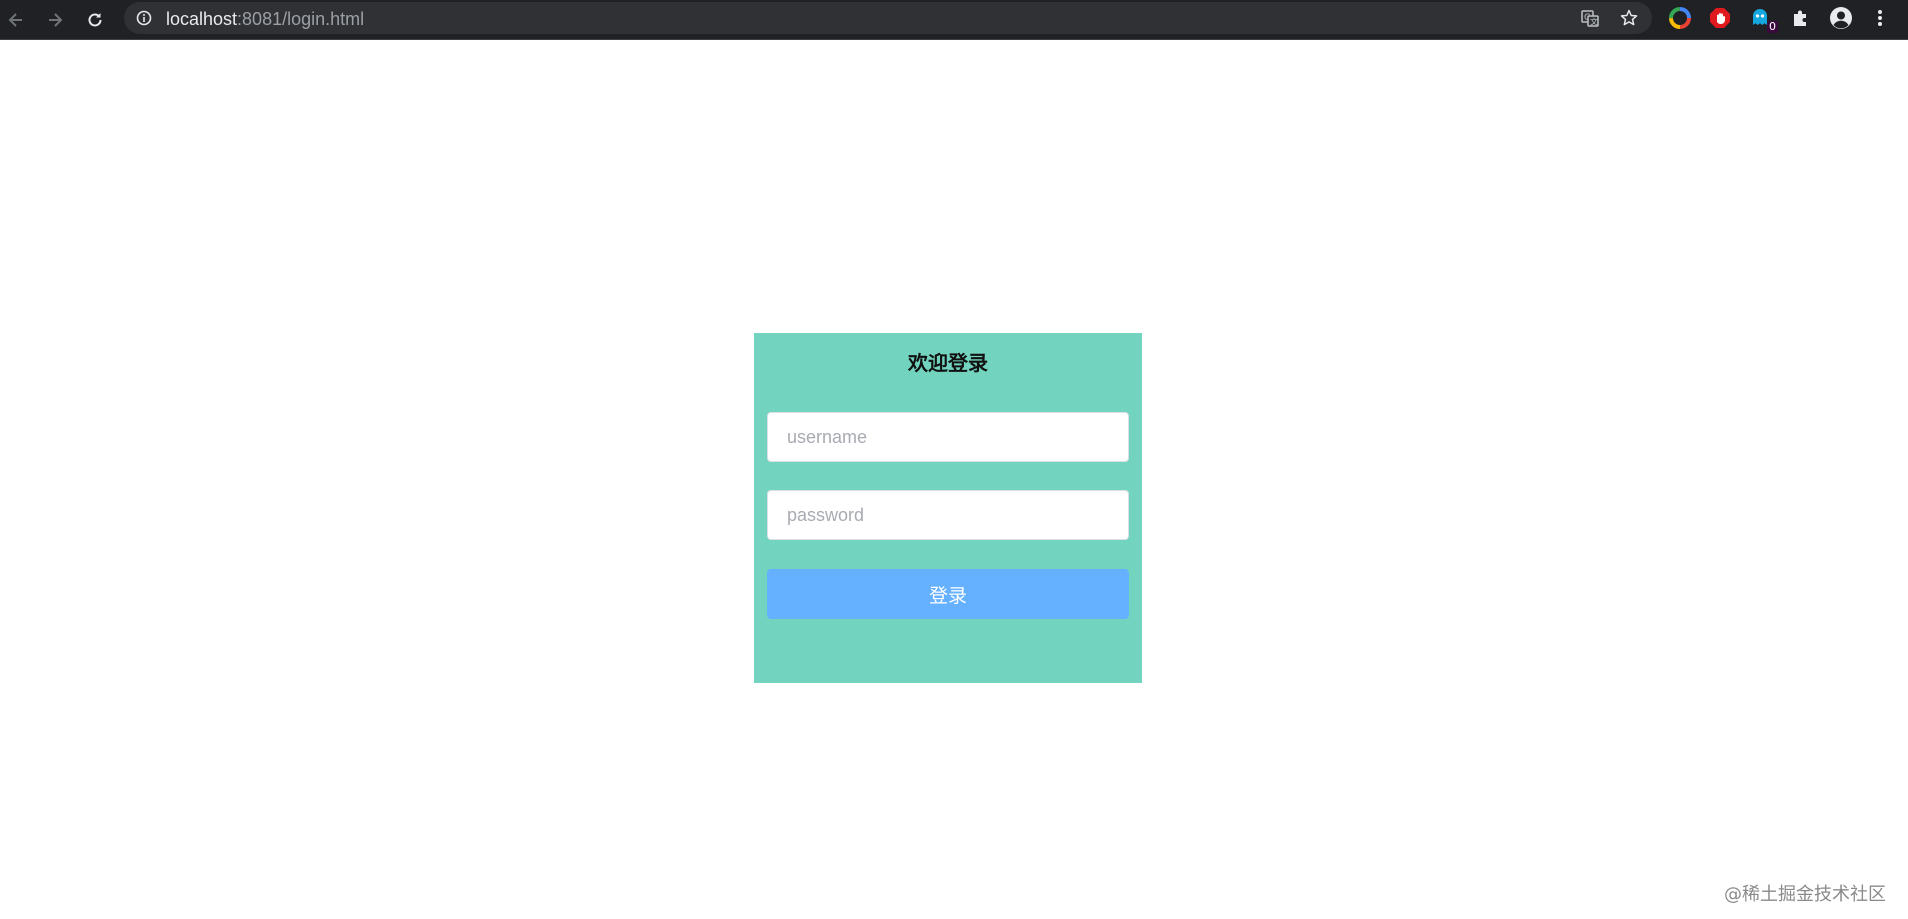 This screenshot has width=1908, height=919. Describe the element at coordinates (948, 515) in the screenshot. I see `password-input` at that location.